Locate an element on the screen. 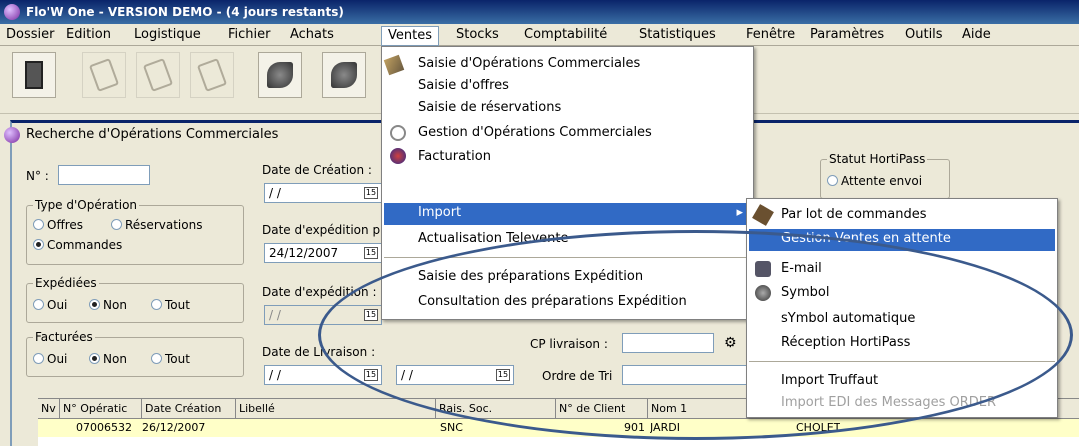 The image size is (1079, 446). menu-gestion-ventes-attente: Gestion Ventes en attente is located at coordinates (902, 240).